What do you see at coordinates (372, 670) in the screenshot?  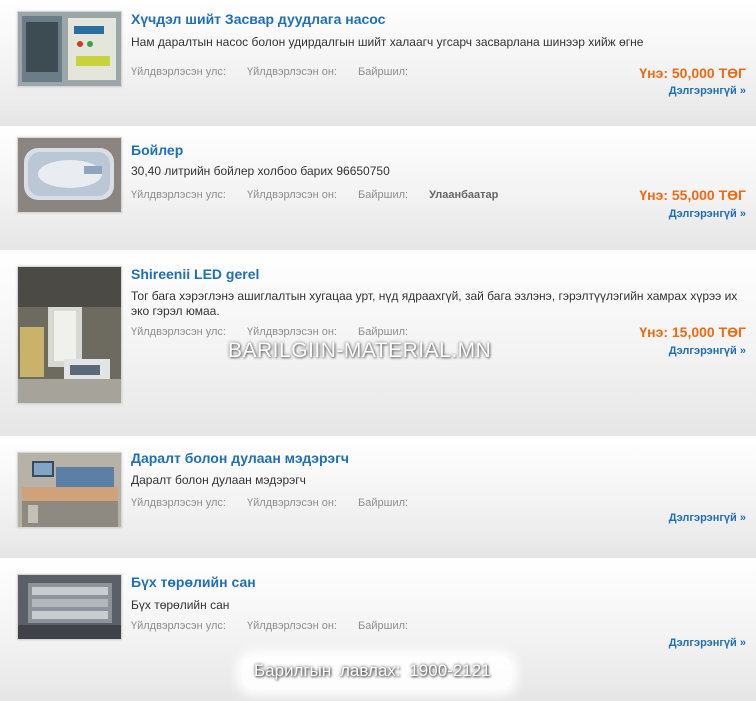 I see `footer-phone: Барилгын лавлах: 1900-2121` at bounding box center [372, 670].